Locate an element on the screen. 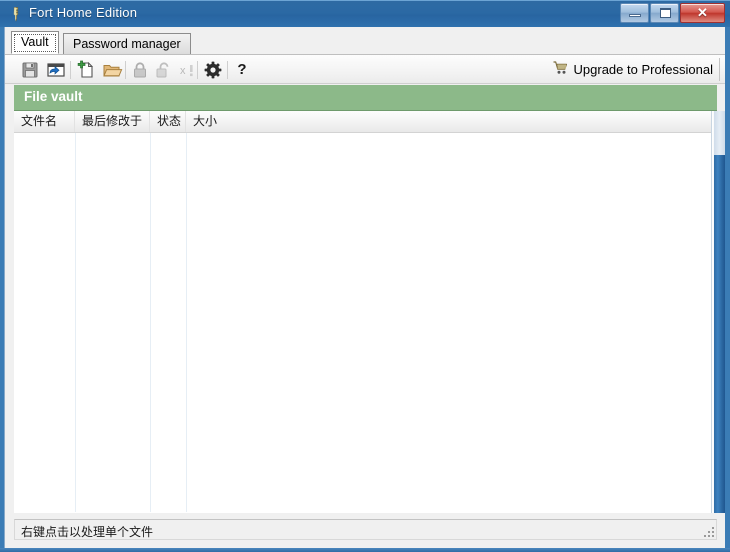  window-controls: ✕ is located at coordinates (672, 13).